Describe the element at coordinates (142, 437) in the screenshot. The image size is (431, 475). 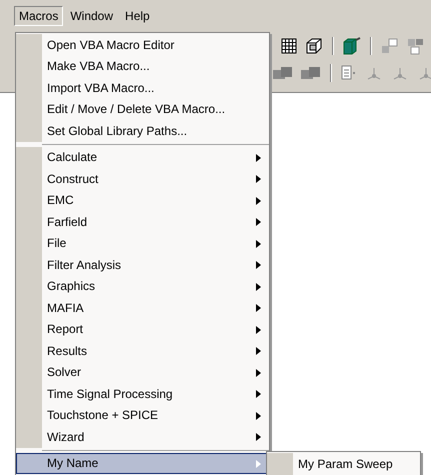
I see `menu-item: Wizard` at that location.